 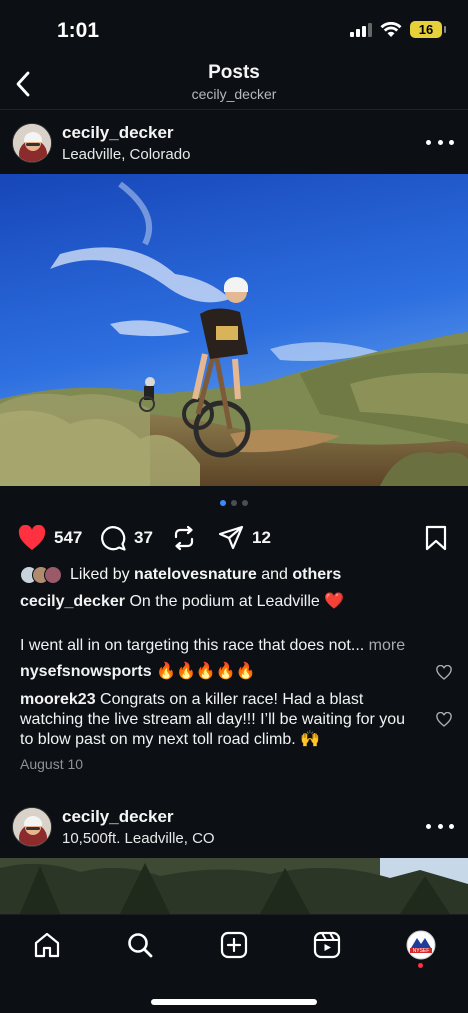 I want to click on post-photo, so click(x=234, y=886).